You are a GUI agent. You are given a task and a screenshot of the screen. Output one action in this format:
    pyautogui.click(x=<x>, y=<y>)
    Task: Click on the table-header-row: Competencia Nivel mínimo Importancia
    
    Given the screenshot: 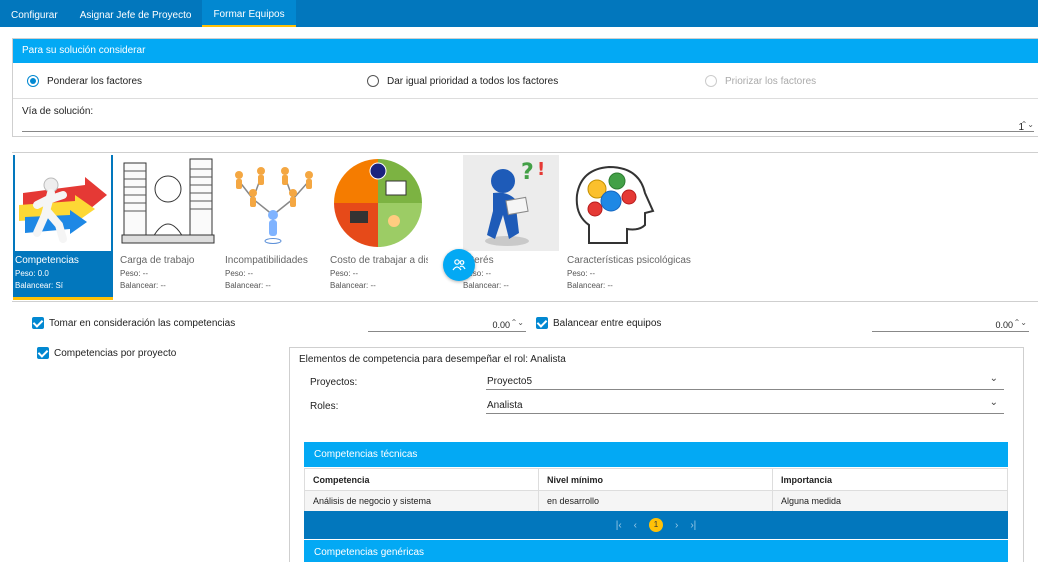 What is the action you would take?
    pyautogui.click(x=656, y=479)
    